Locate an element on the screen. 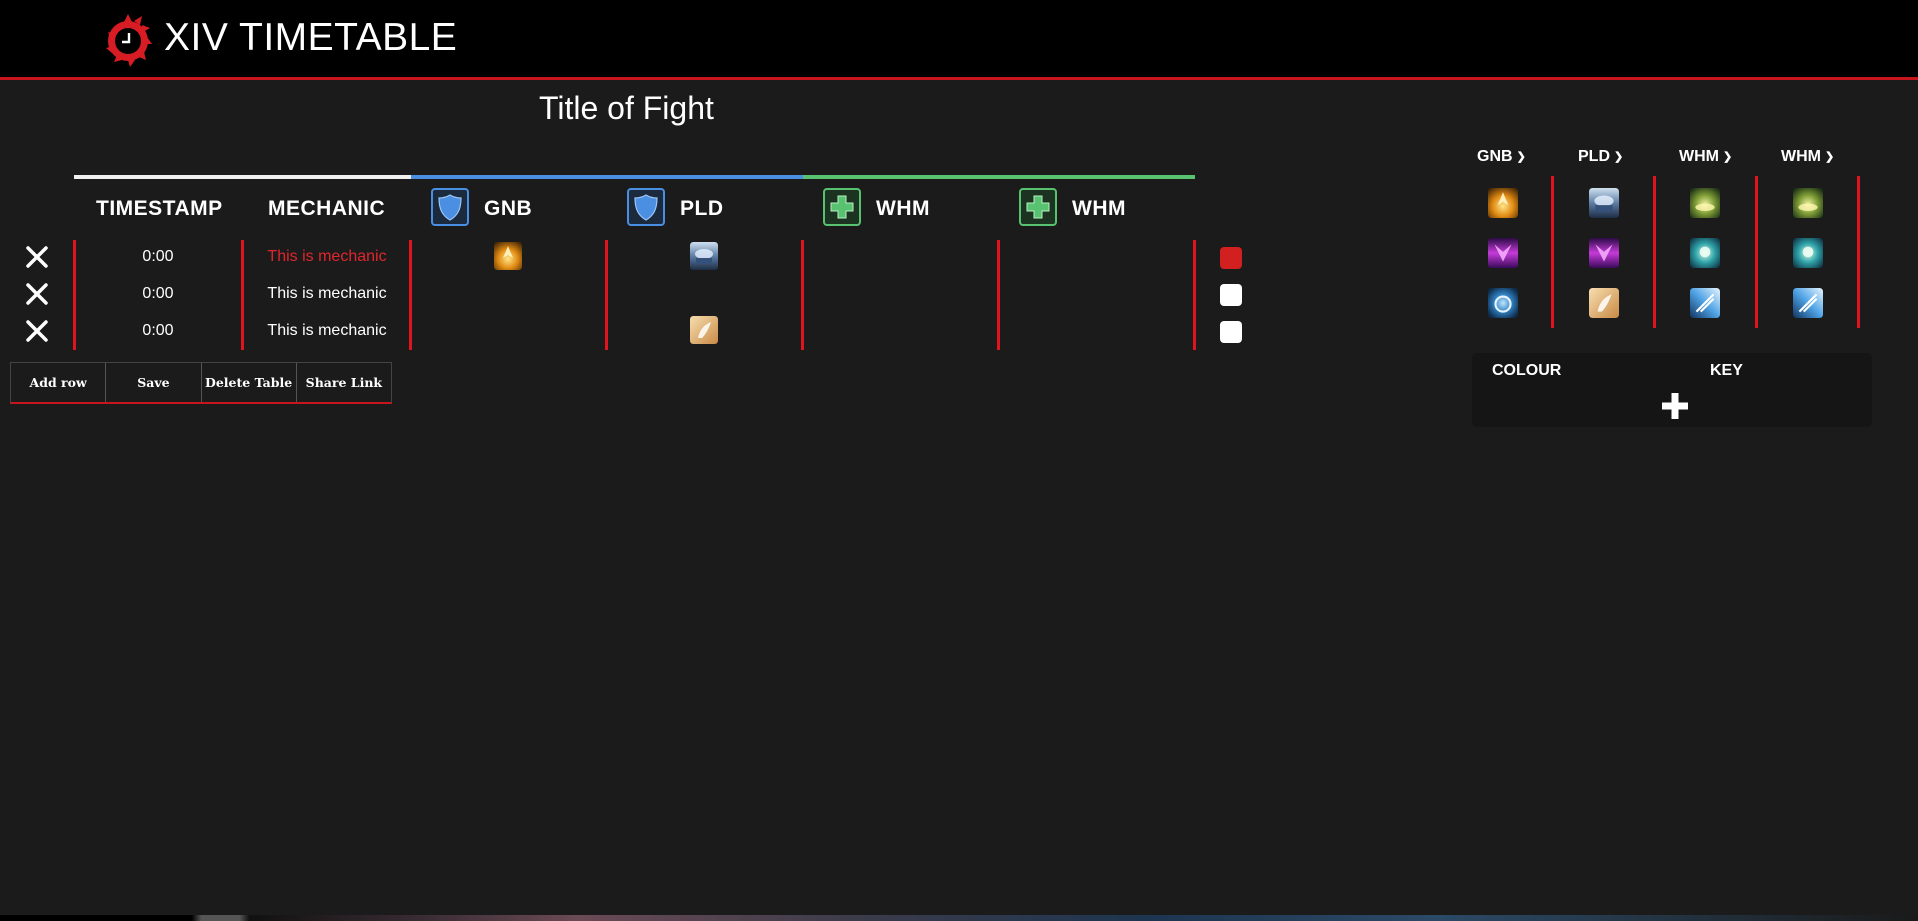 Image resolution: width=1918 pixels, height=921 pixels. palette-job-select-4: WHM ❯ is located at coordinates (1807, 157).